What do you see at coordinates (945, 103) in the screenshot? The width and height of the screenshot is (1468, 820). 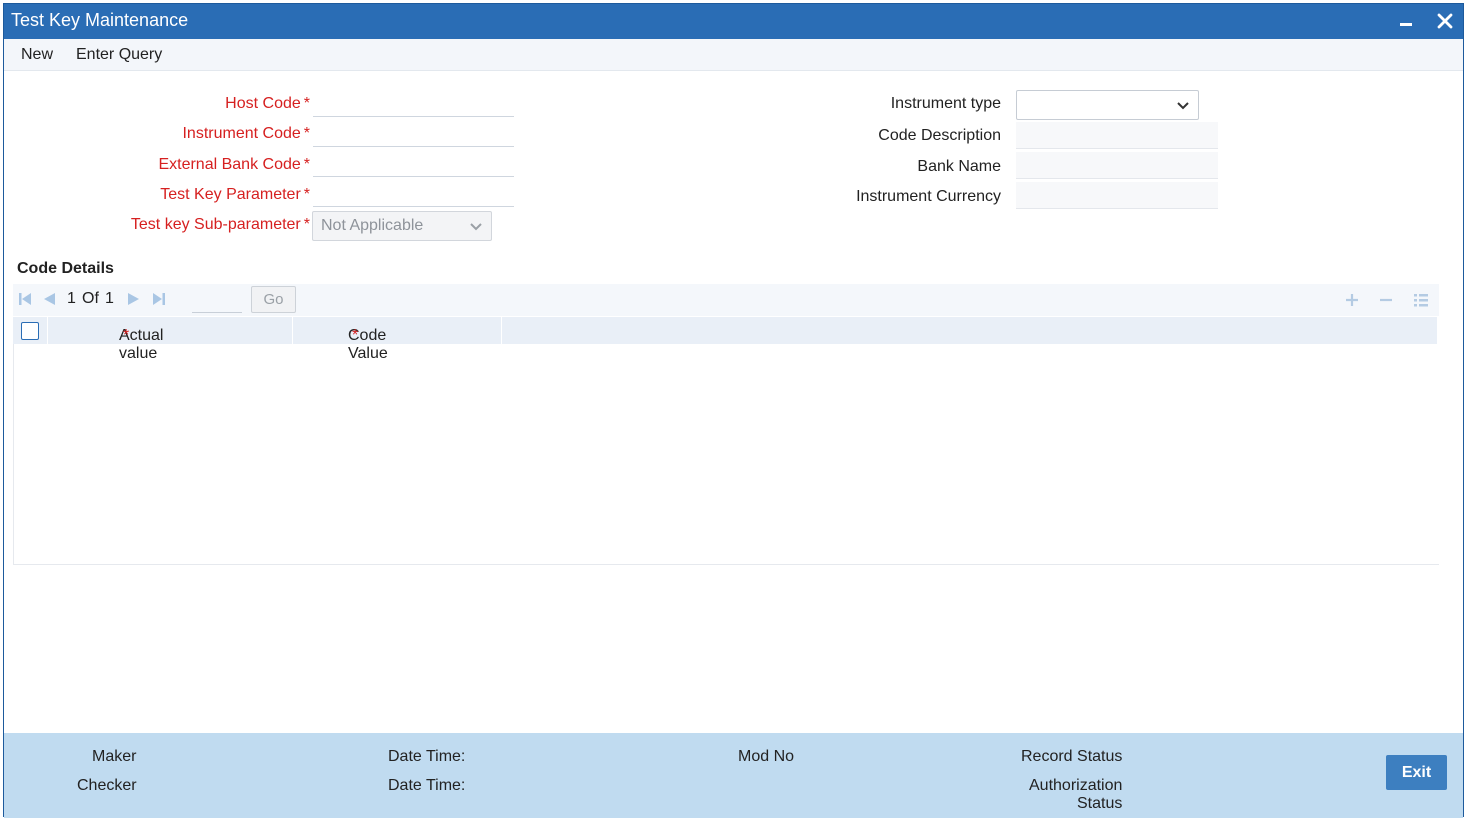 I see `instrument-type-label: Instrument type` at bounding box center [945, 103].